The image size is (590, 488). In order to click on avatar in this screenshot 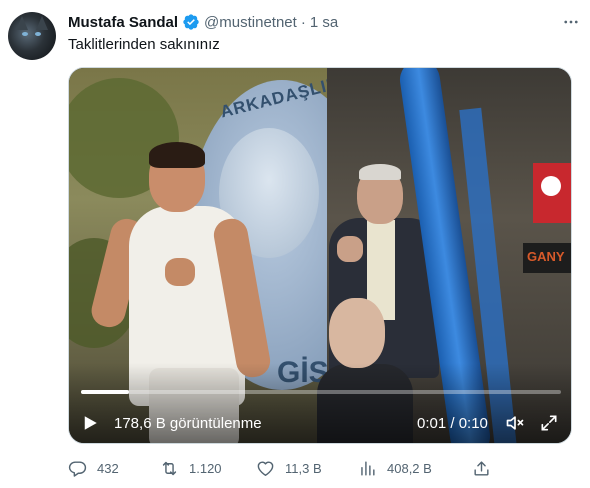, I will do `click(32, 36)`.